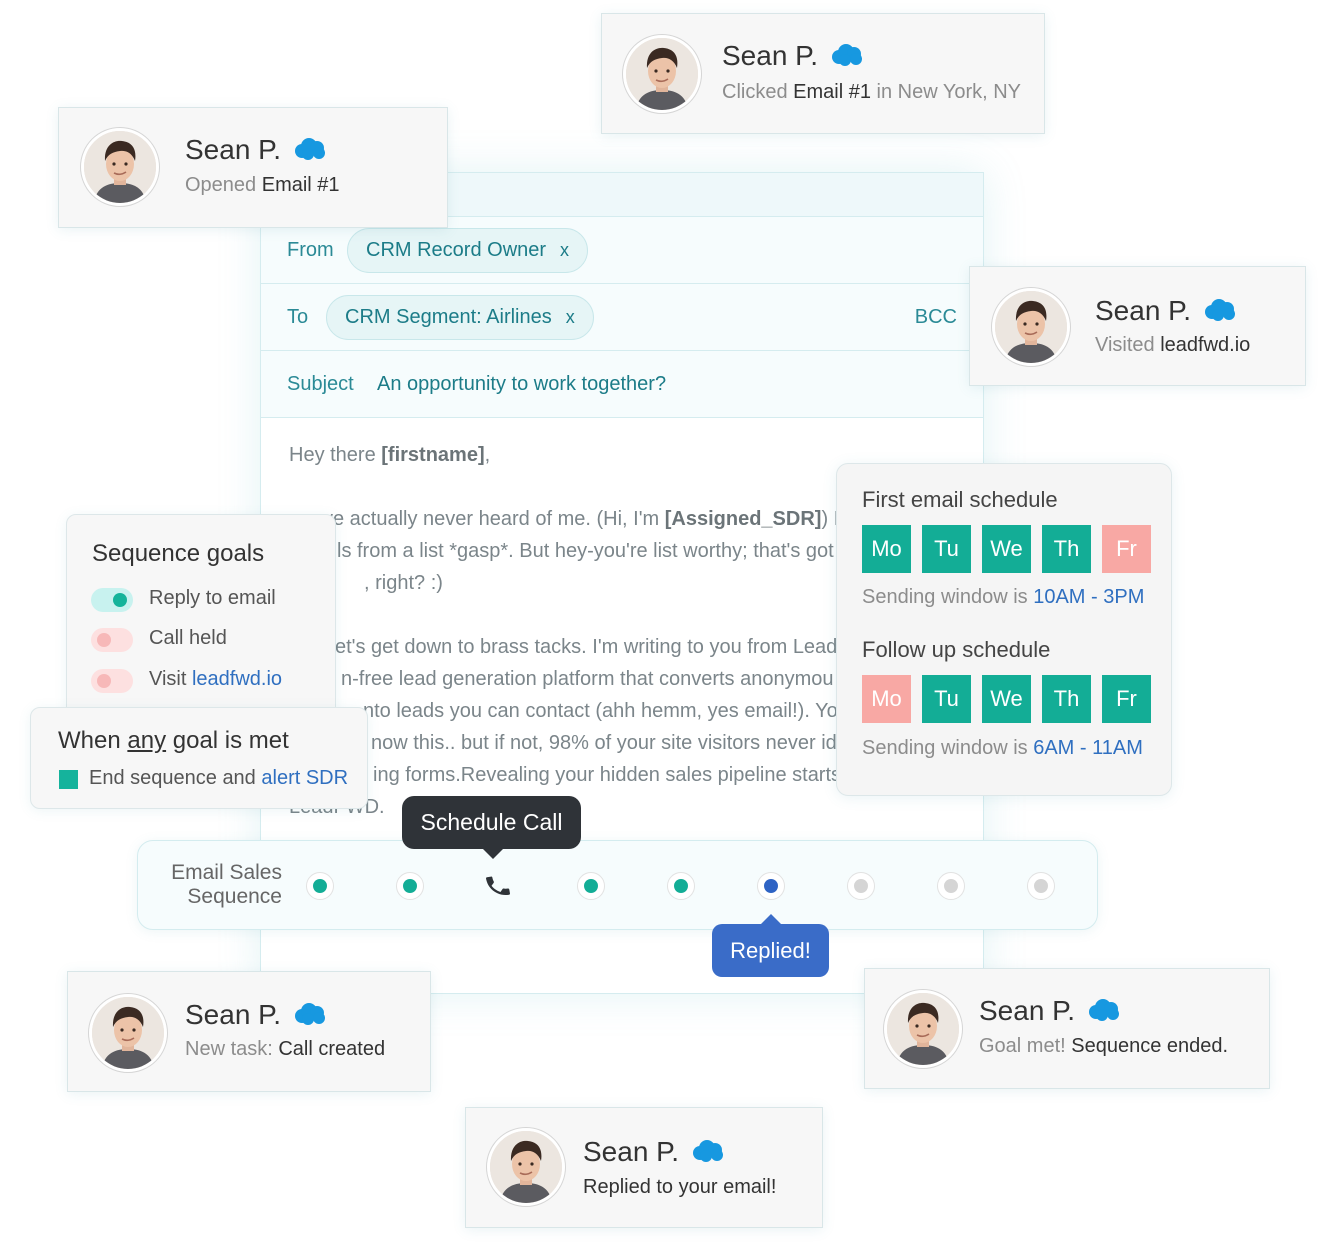 The height and width of the screenshot is (1242, 1320). What do you see at coordinates (654, 1153) in the screenshot?
I see `contact-name: Sean P.` at bounding box center [654, 1153].